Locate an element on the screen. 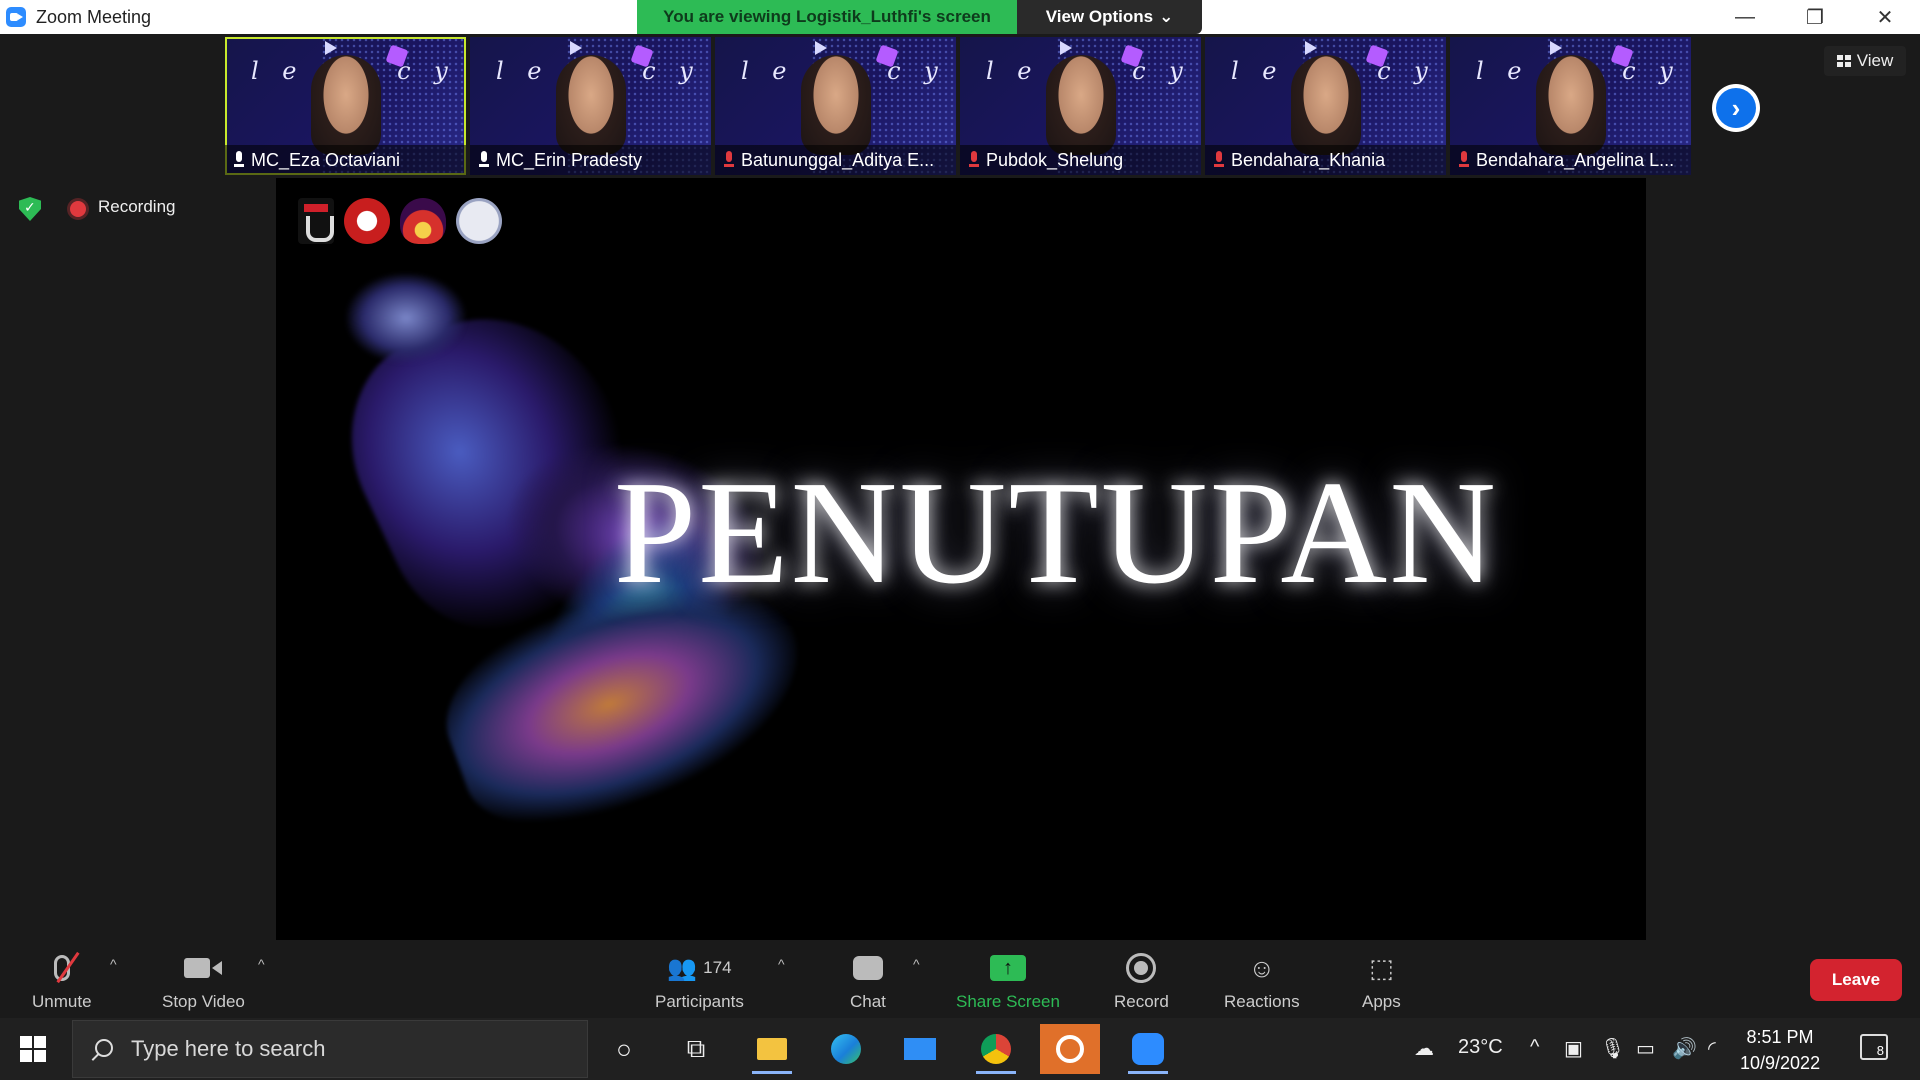 This screenshot has height=1080, width=1920. view-options-label: View Options is located at coordinates (1099, 16).